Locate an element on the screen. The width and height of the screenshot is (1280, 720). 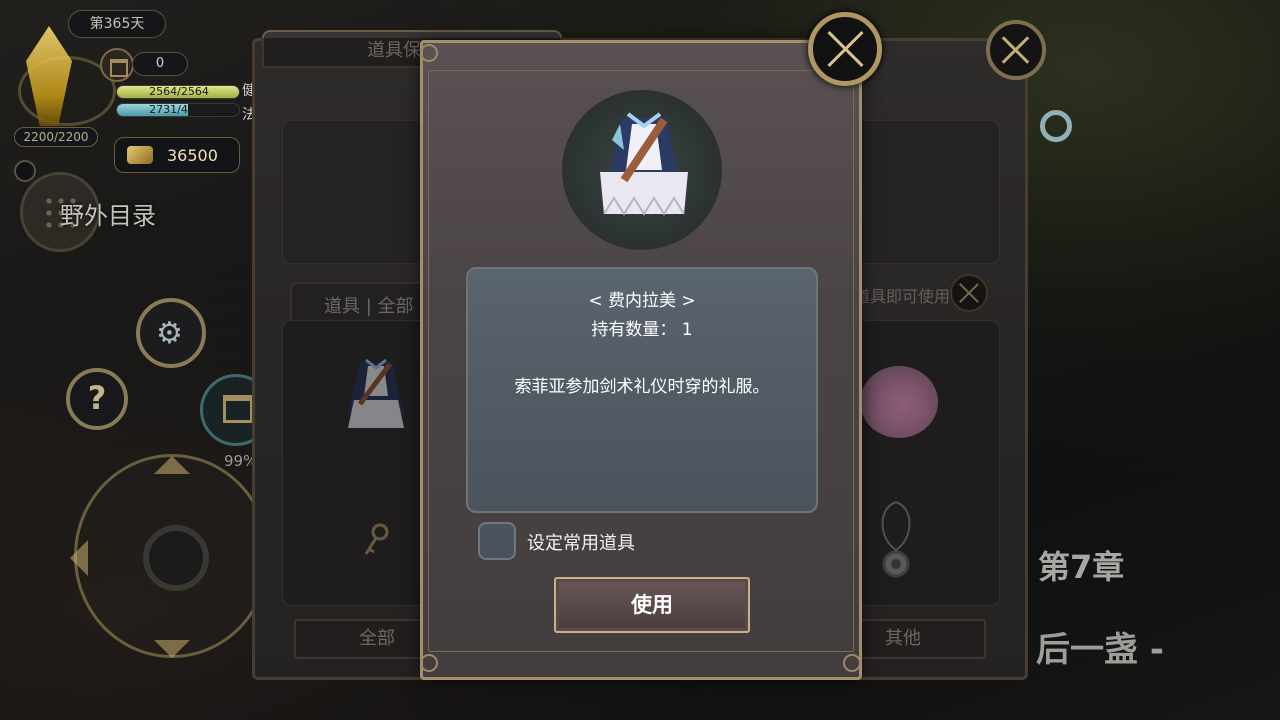
arrow-up-icon is located at coordinates (172, 465).